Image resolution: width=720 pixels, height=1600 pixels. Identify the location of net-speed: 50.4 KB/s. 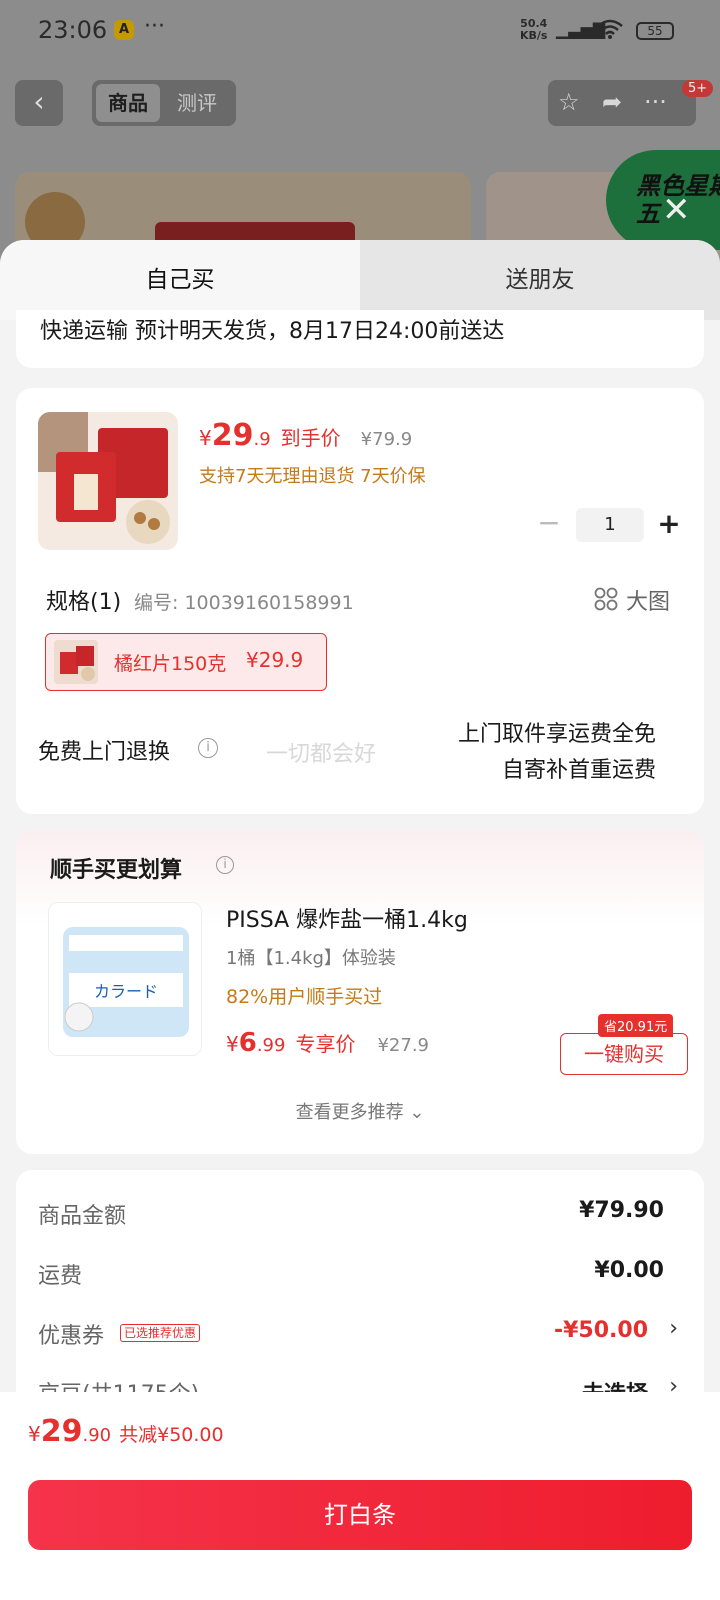
(534, 29).